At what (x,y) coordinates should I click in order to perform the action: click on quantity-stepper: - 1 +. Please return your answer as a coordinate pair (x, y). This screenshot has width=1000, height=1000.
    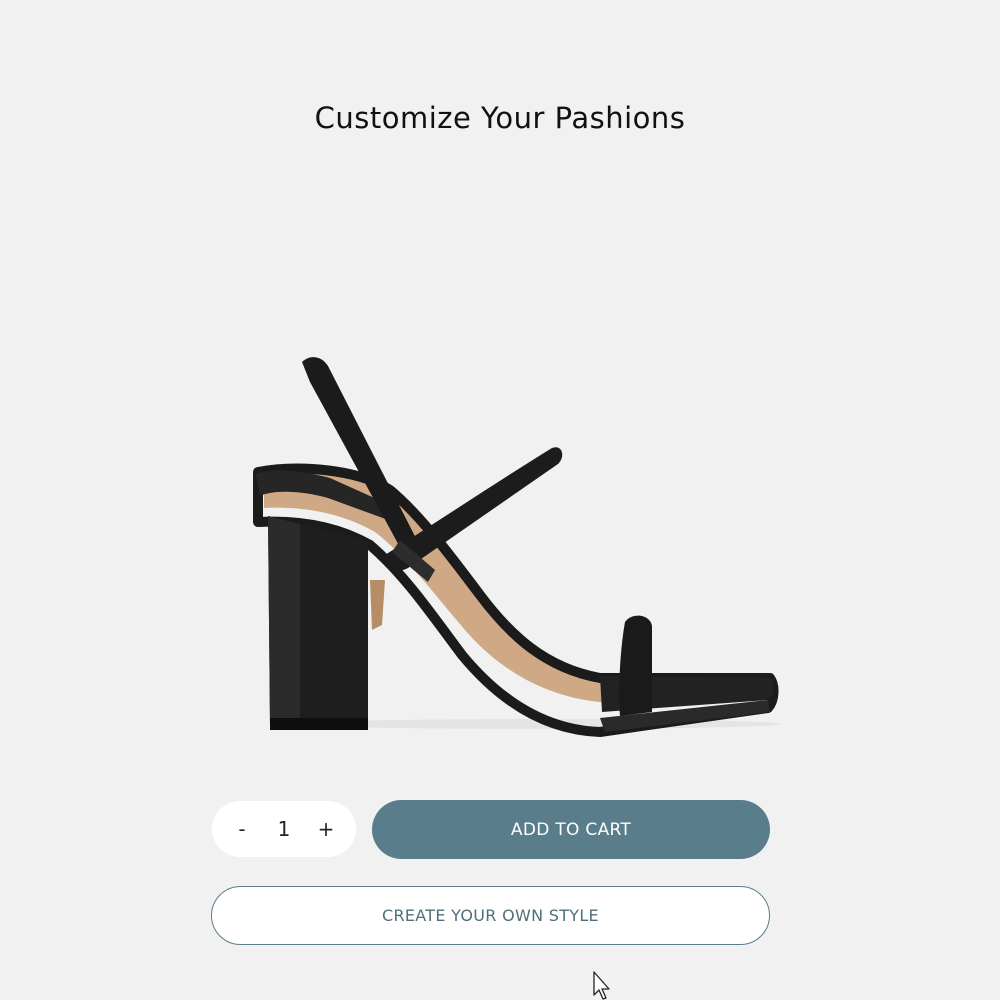
    Looking at the image, I should click on (284, 829).